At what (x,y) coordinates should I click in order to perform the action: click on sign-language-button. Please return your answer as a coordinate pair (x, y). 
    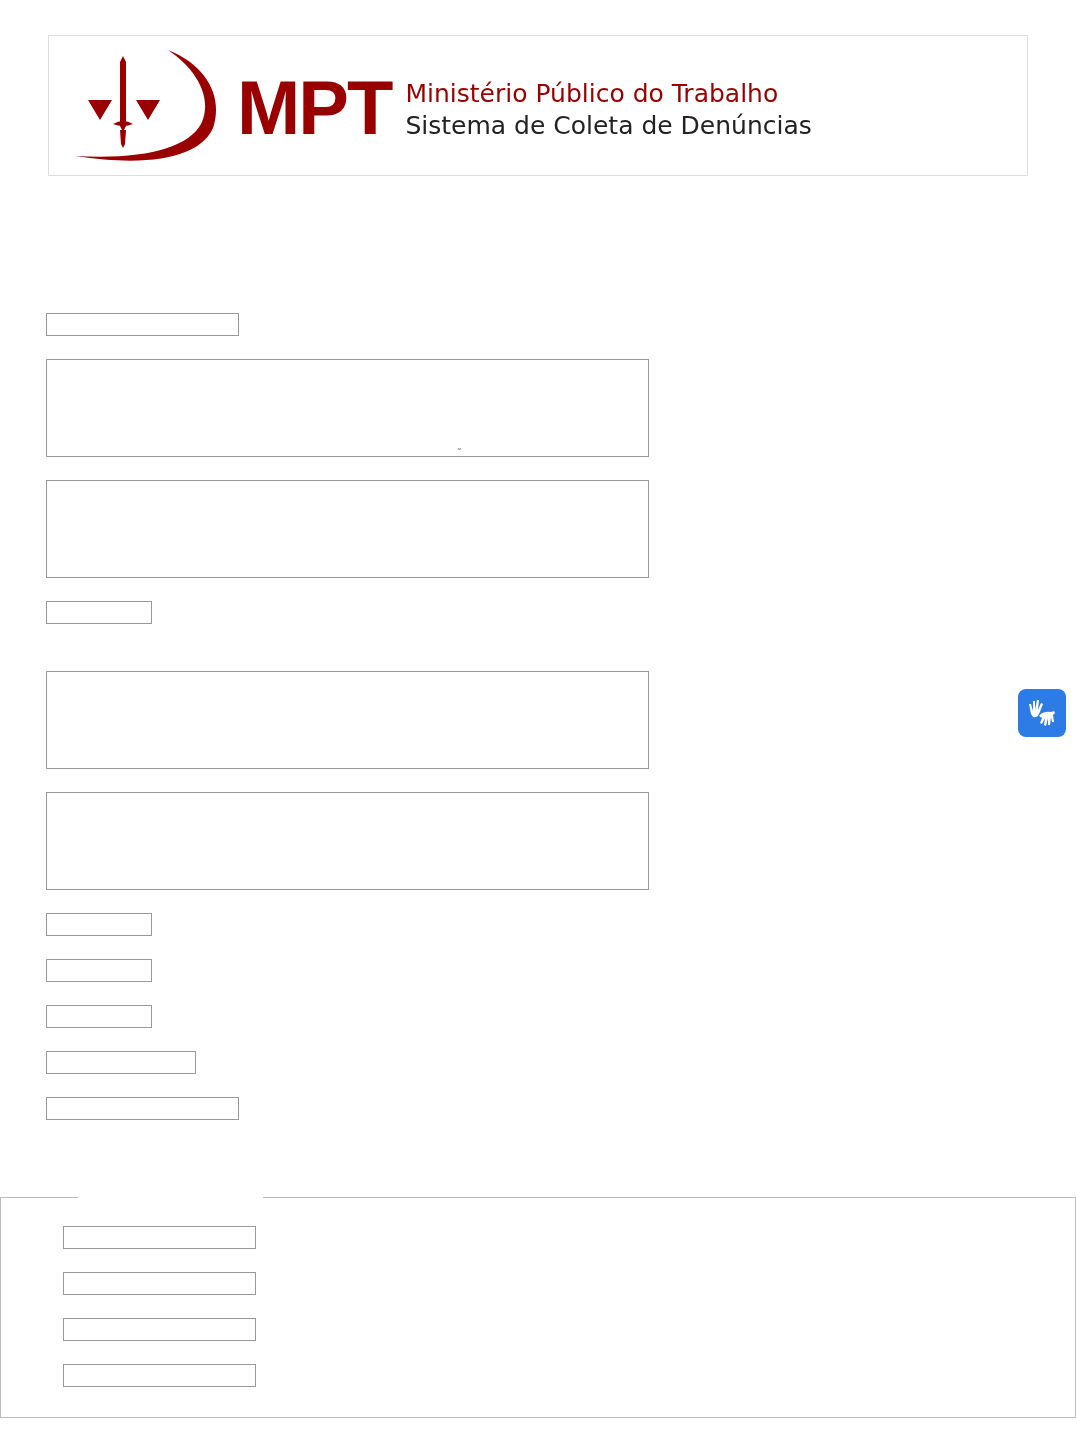
    Looking at the image, I should click on (1042, 713).